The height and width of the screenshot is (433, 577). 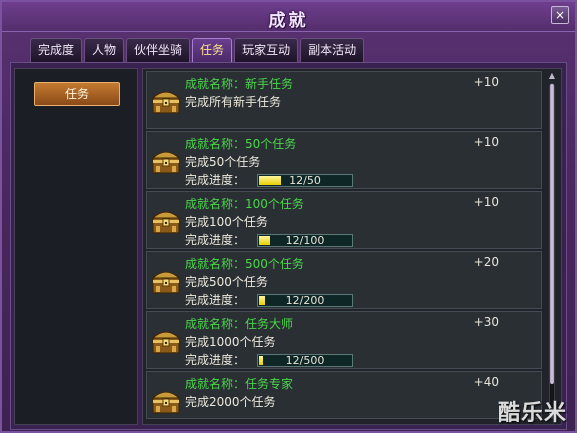 I want to click on progress-bar: 12/200, so click(x=305, y=300).